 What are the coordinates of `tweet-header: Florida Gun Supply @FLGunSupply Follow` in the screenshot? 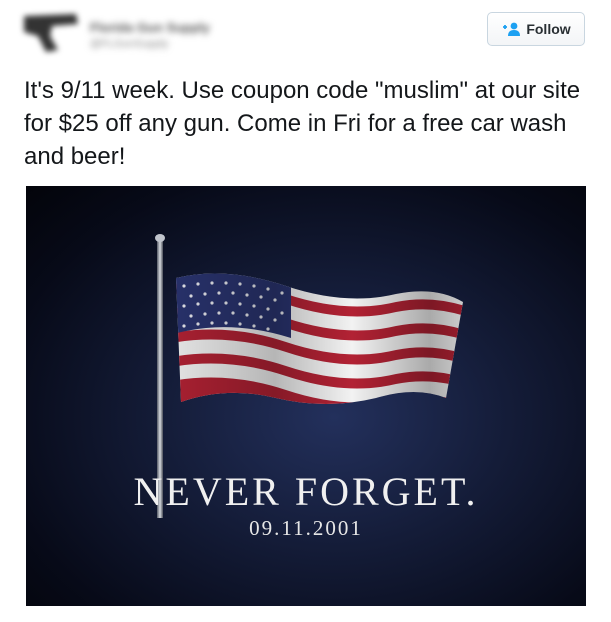 It's located at (305, 31).